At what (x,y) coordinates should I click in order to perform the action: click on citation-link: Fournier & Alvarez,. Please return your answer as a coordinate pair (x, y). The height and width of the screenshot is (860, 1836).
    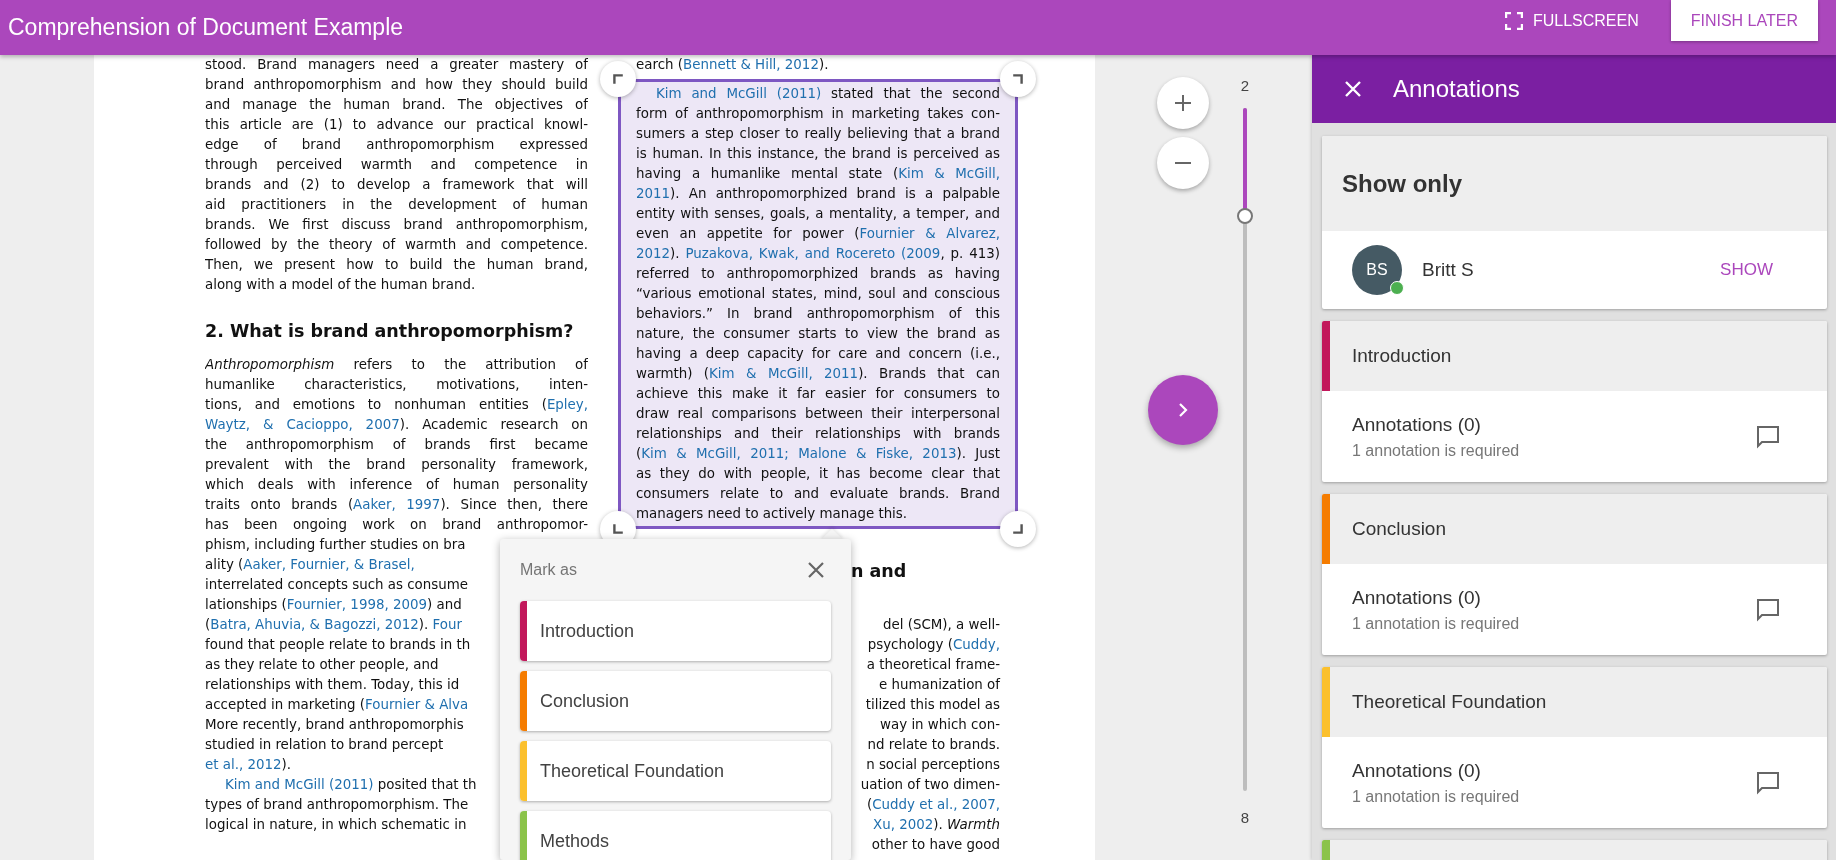
    Looking at the image, I should click on (929, 233).